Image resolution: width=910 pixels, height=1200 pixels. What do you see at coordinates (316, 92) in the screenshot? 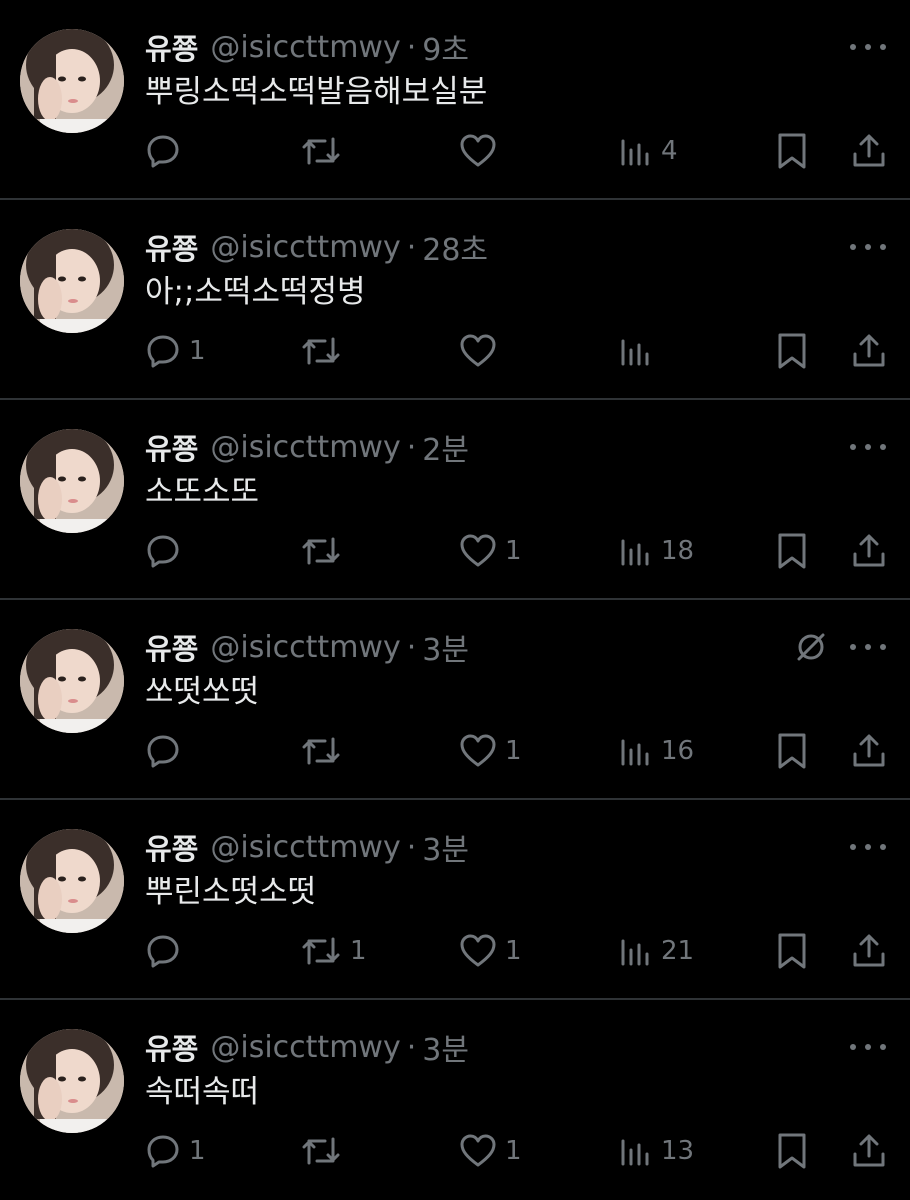
I see `tweet-text: 뿌링소떡소떡발음해보실분` at bounding box center [316, 92].